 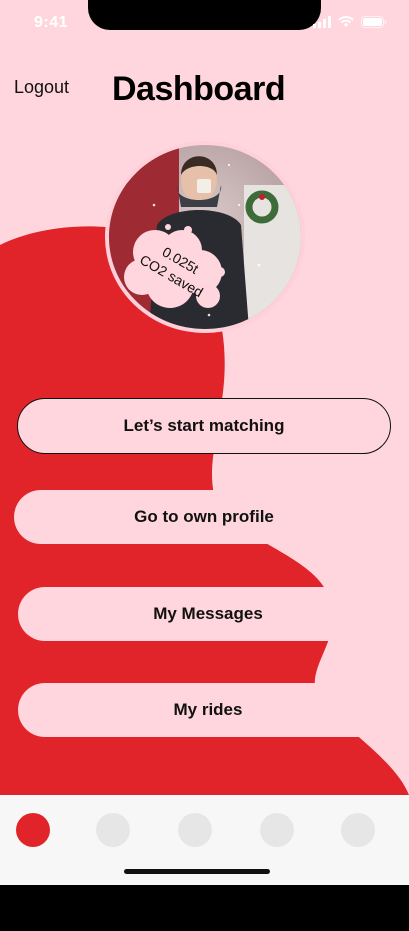 I want to click on device-notch, so click(x=204, y=15).